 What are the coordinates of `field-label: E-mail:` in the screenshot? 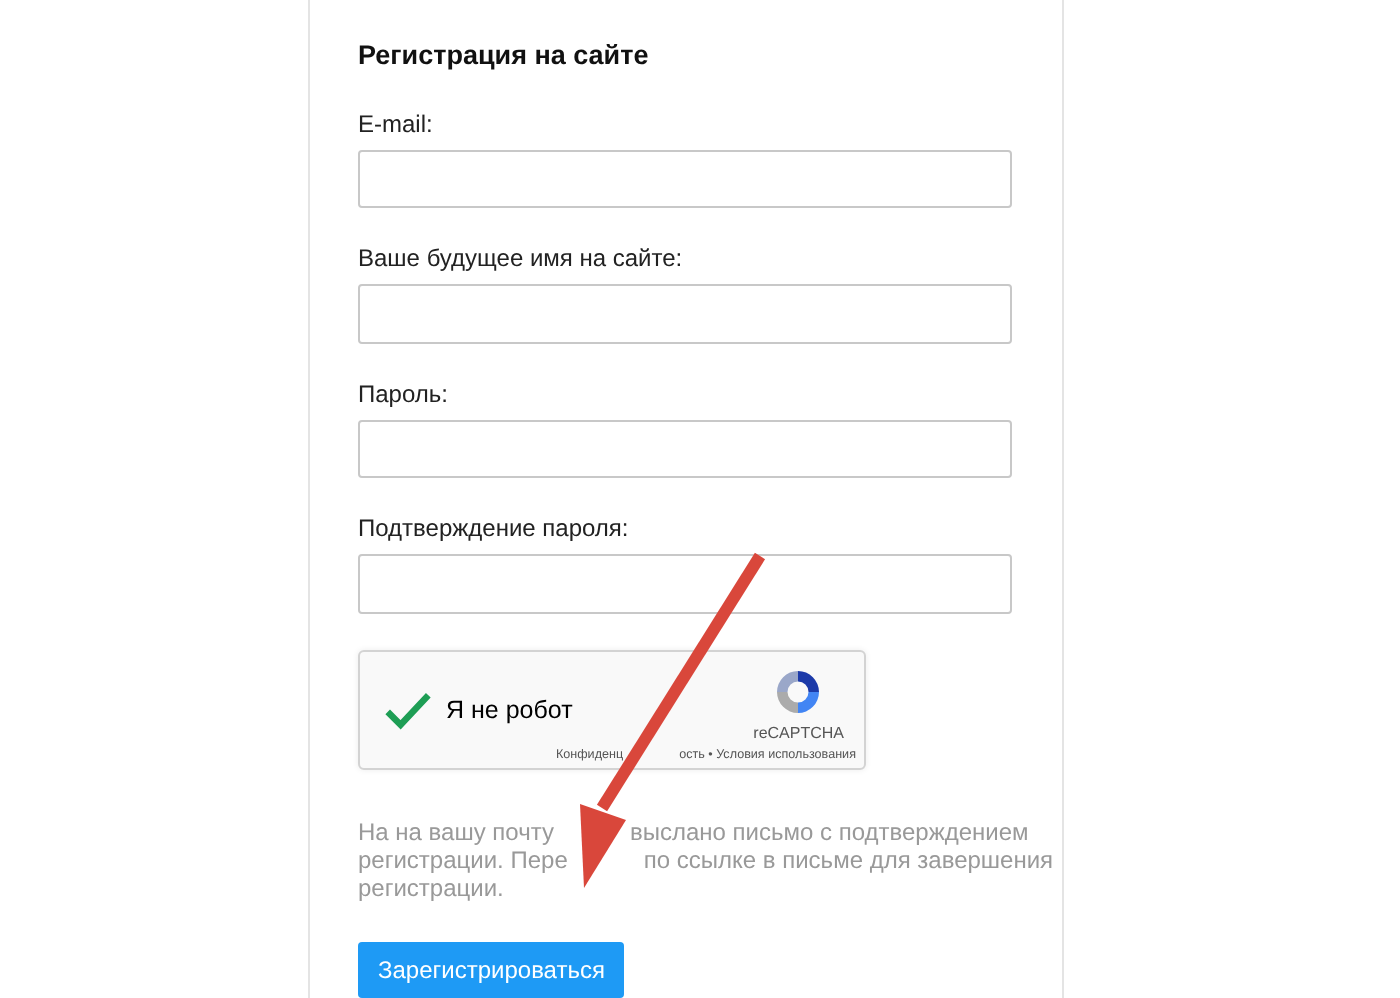 It's located at (395, 124).